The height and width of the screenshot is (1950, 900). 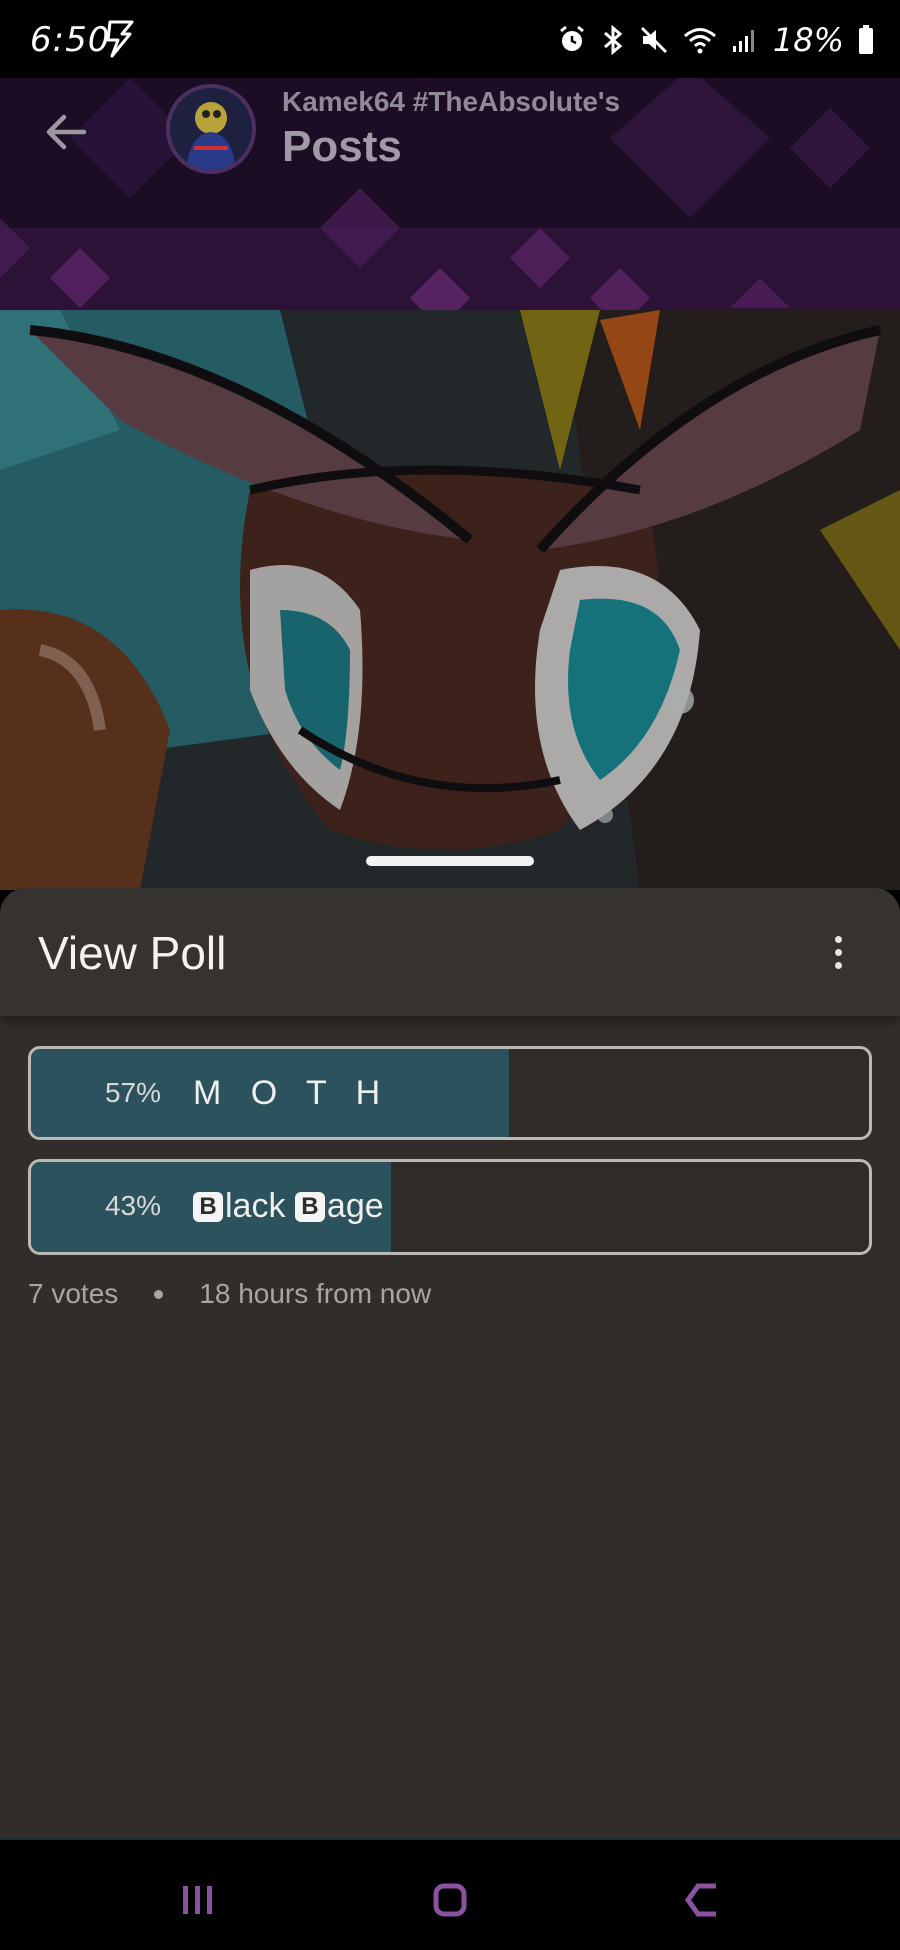 I want to click on alarm-icon, so click(x=572, y=40).